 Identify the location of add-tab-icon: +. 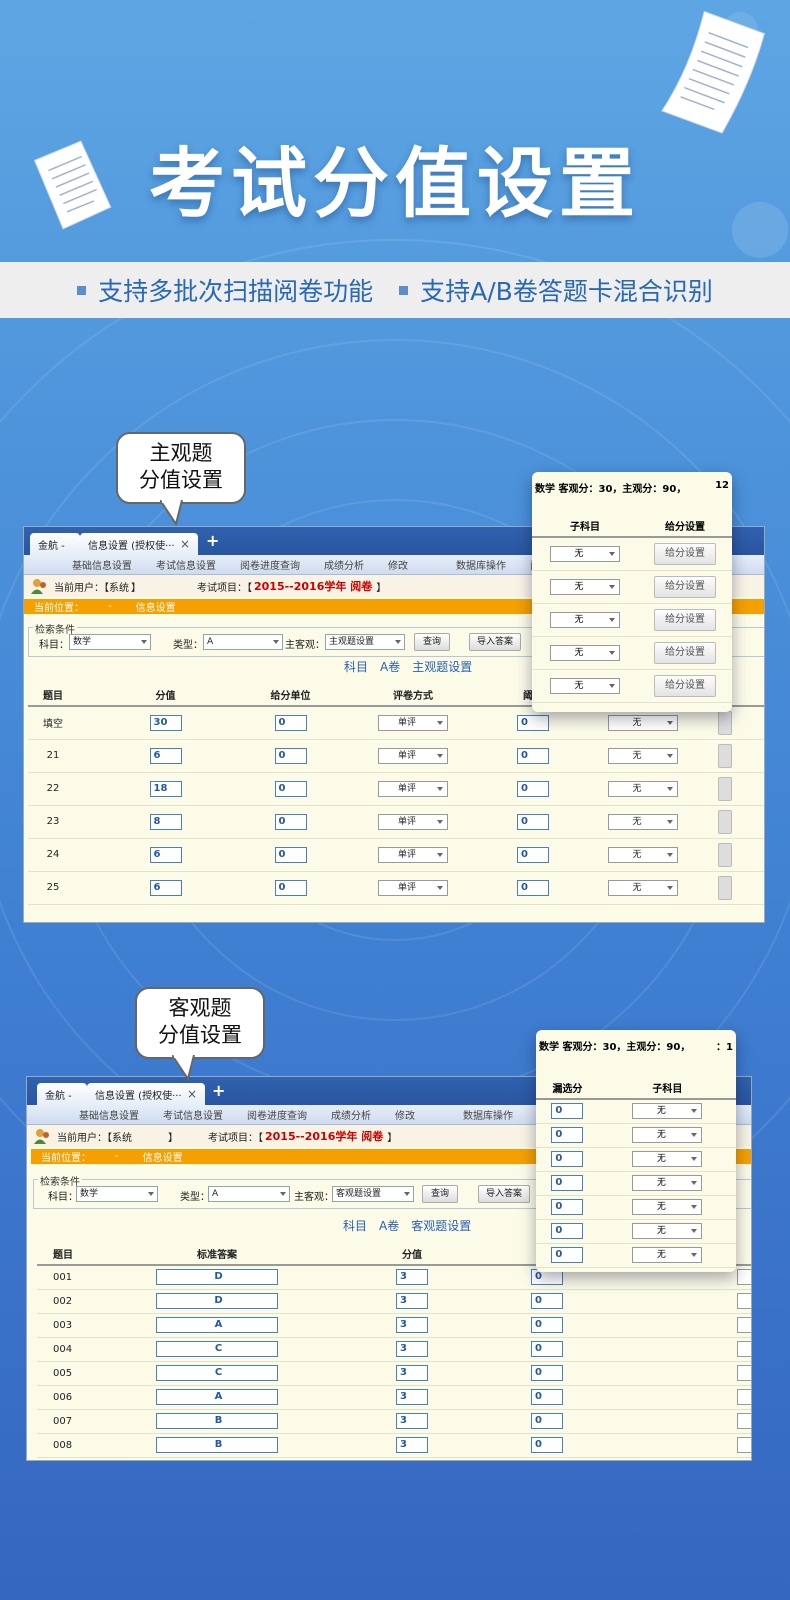
(212, 540).